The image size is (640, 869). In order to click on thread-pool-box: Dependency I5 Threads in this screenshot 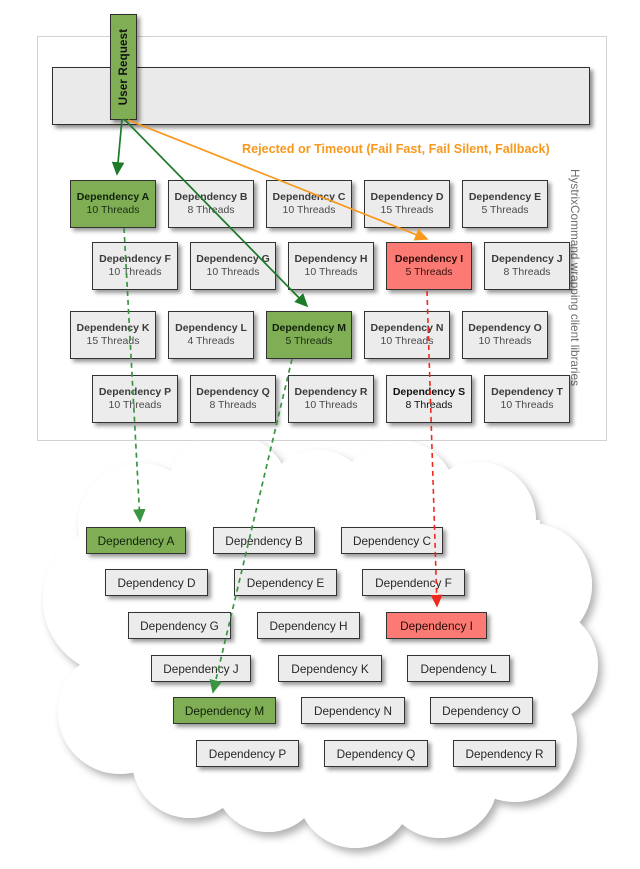, I will do `click(429, 266)`.